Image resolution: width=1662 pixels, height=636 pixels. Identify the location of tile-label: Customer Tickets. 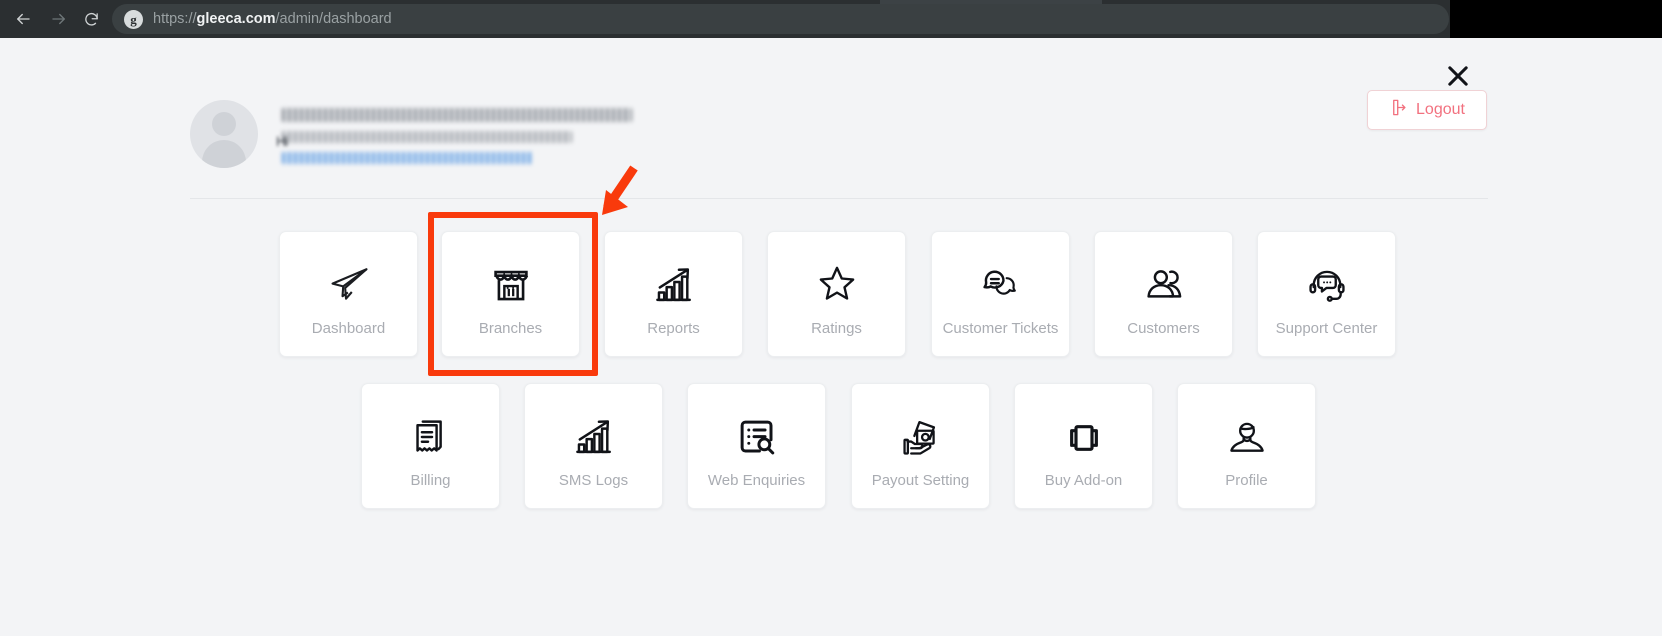
(1000, 328).